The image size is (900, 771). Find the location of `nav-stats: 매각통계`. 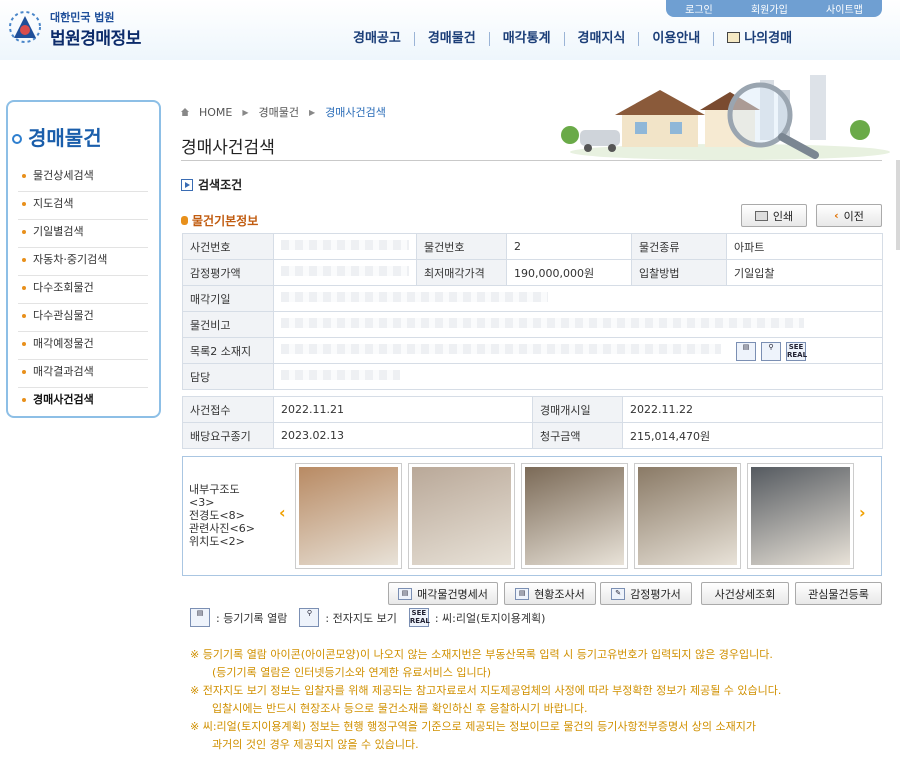

nav-stats: 매각통계 is located at coordinates (526, 39).